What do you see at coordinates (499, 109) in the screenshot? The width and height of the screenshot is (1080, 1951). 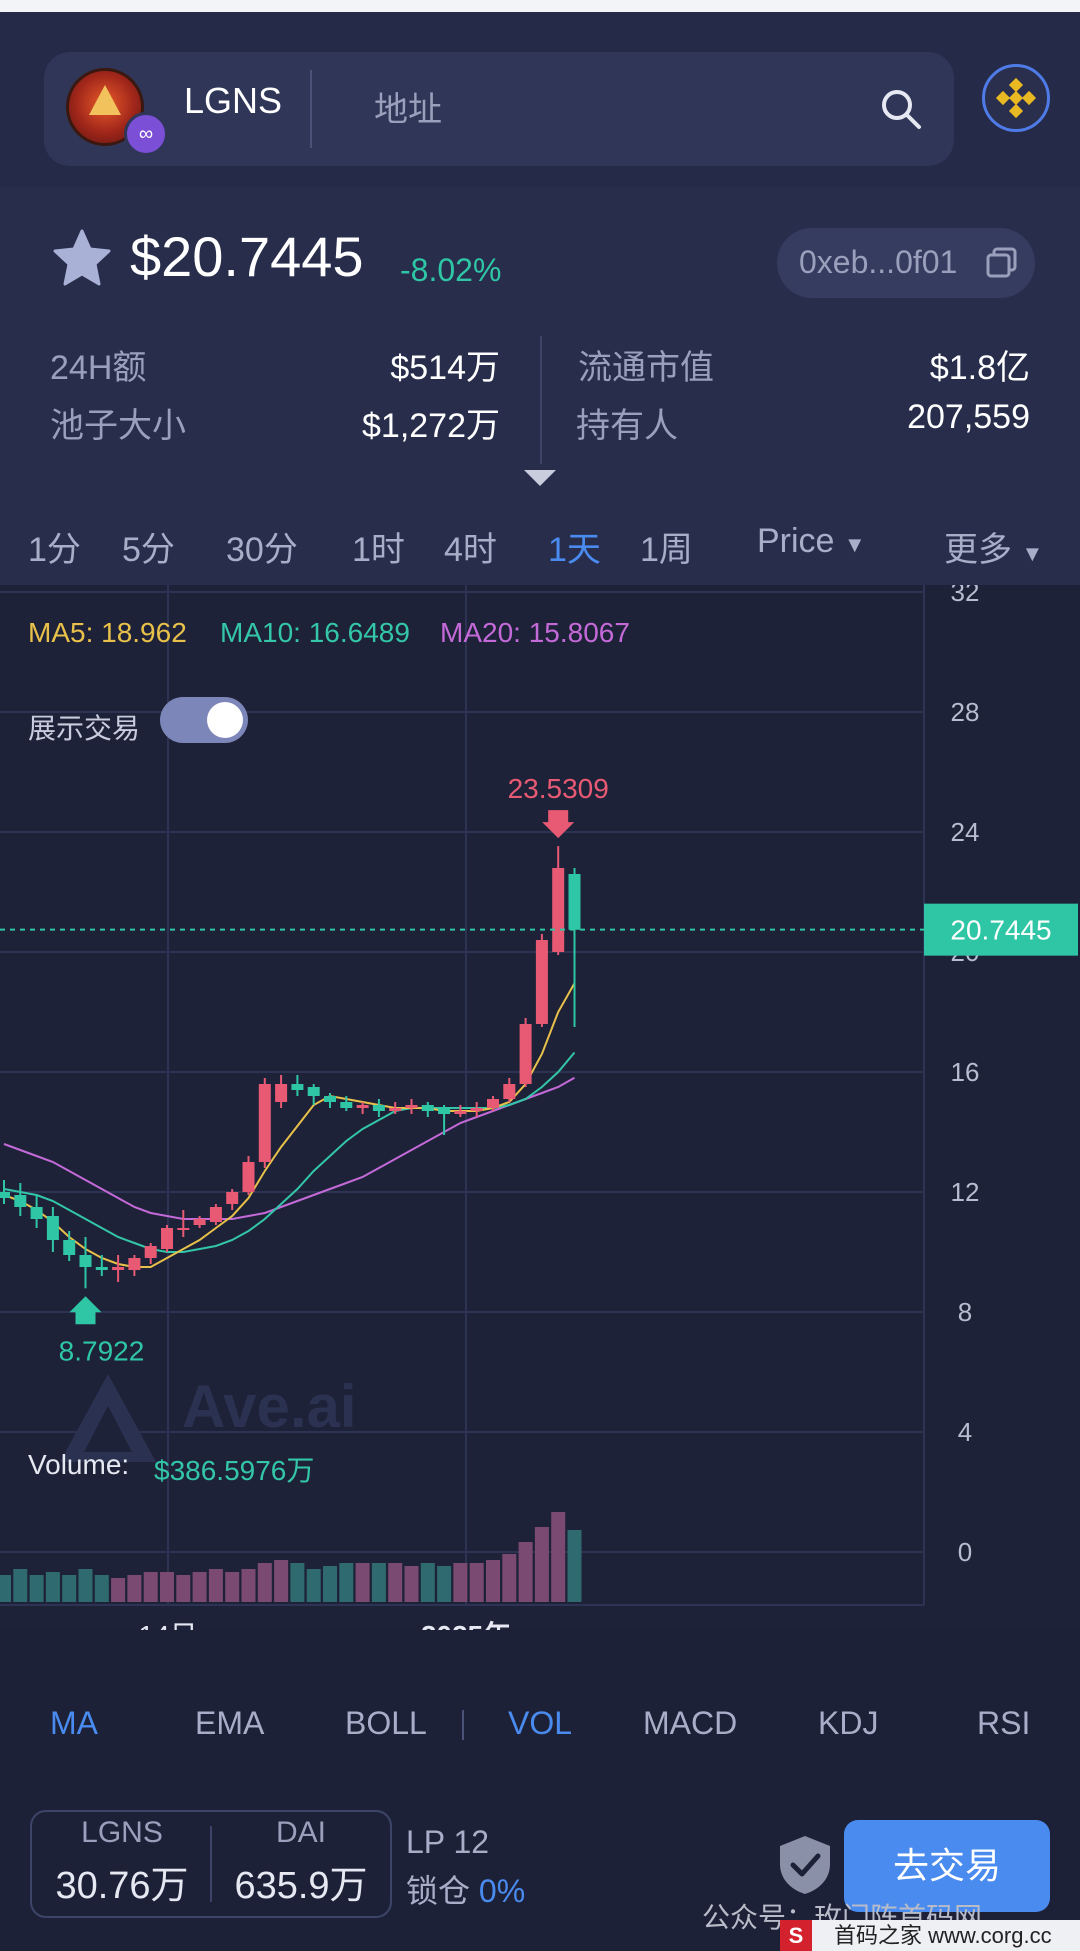 I see `search-bar: ∞ LGNS 地址` at bounding box center [499, 109].